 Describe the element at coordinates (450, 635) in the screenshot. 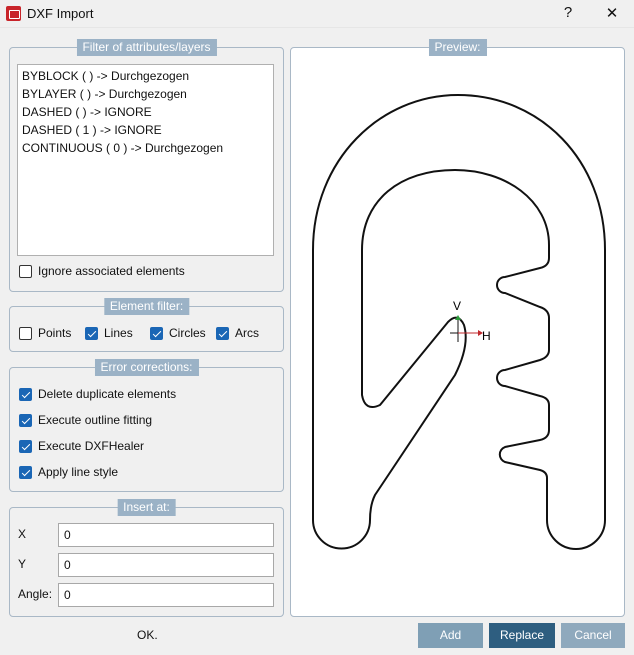

I see `add-button: Add` at that location.